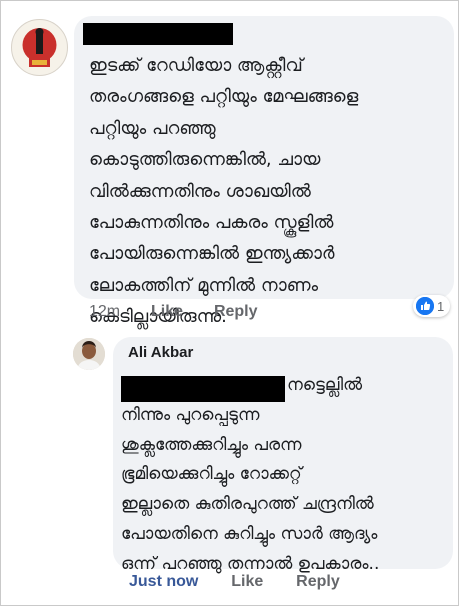 The height and width of the screenshot is (606, 459). I want to click on comment-line: വിൽക്കുന്നതിനും ശാഖയിൽ, so click(200, 191).